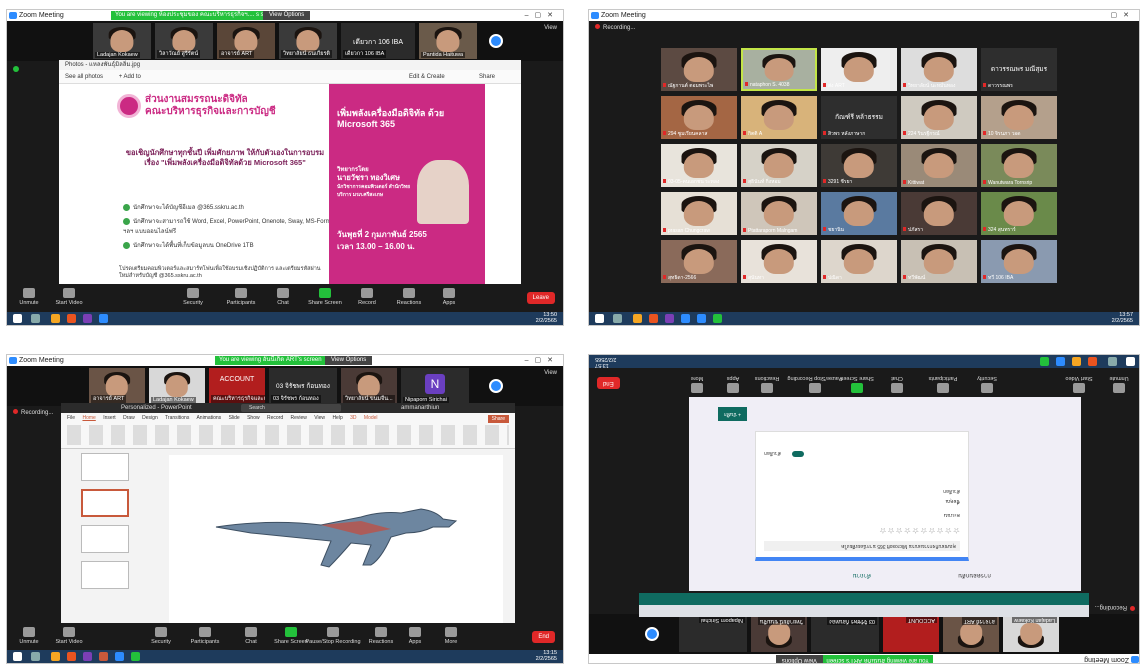 The height and width of the screenshot is (664, 1140). What do you see at coordinates (732, 414) in the screenshot?
I see `add-new-button: + บันทึก` at bounding box center [732, 414].